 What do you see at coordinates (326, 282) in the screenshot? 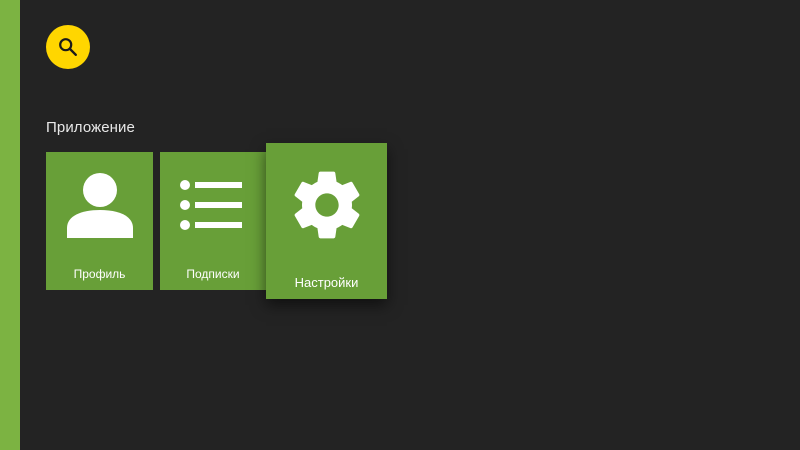
I see `settings-card-label: Настройки` at bounding box center [326, 282].